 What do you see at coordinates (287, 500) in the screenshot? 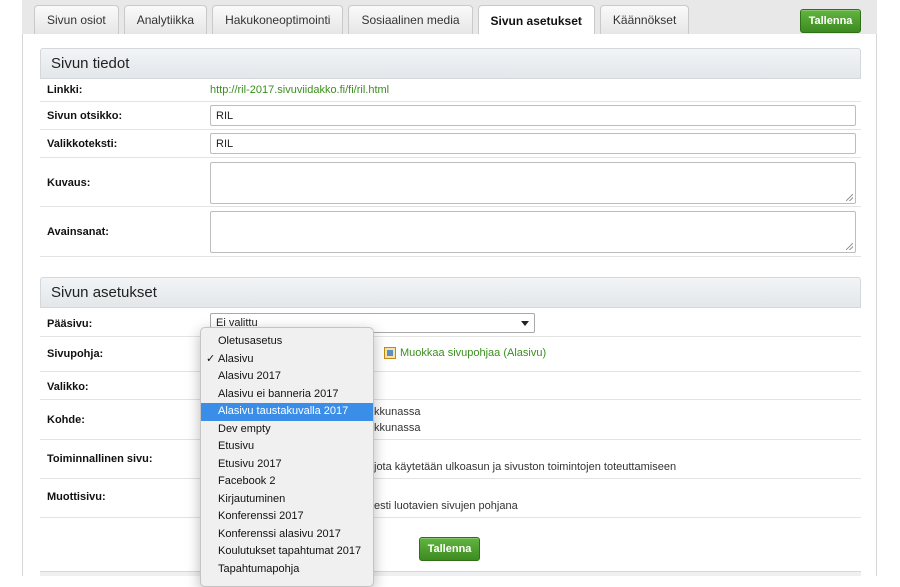
I see `dropdown-option: Kirjautuminen` at bounding box center [287, 500].